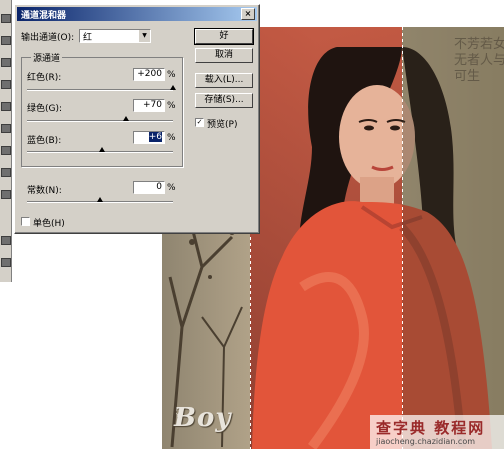 The height and width of the screenshot is (449, 504). Describe the element at coordinates (431, 428) in the screenshot. I see `watermark-title: 查字典 教程网` at that location.